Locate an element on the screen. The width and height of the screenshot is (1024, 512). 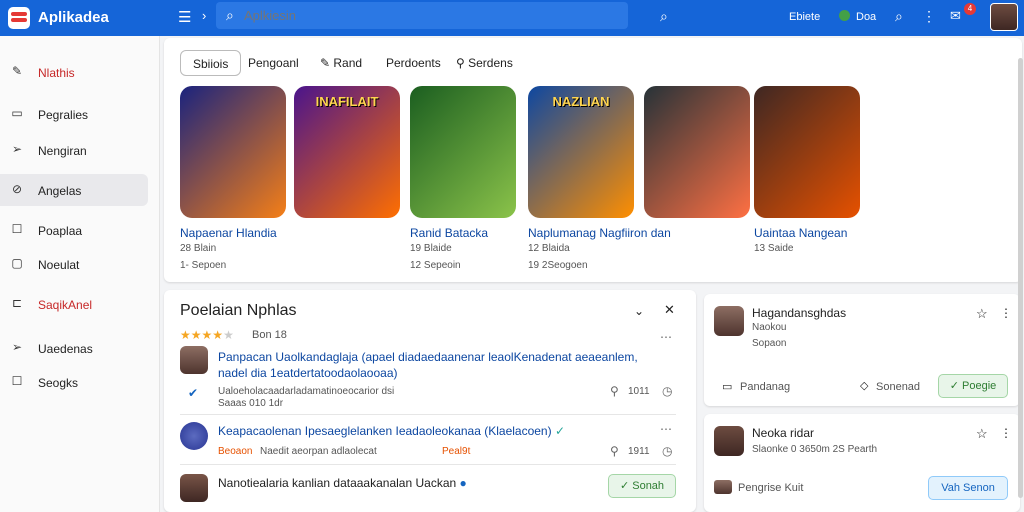
action-label: Pandanag is located at coordinates (765, 387).